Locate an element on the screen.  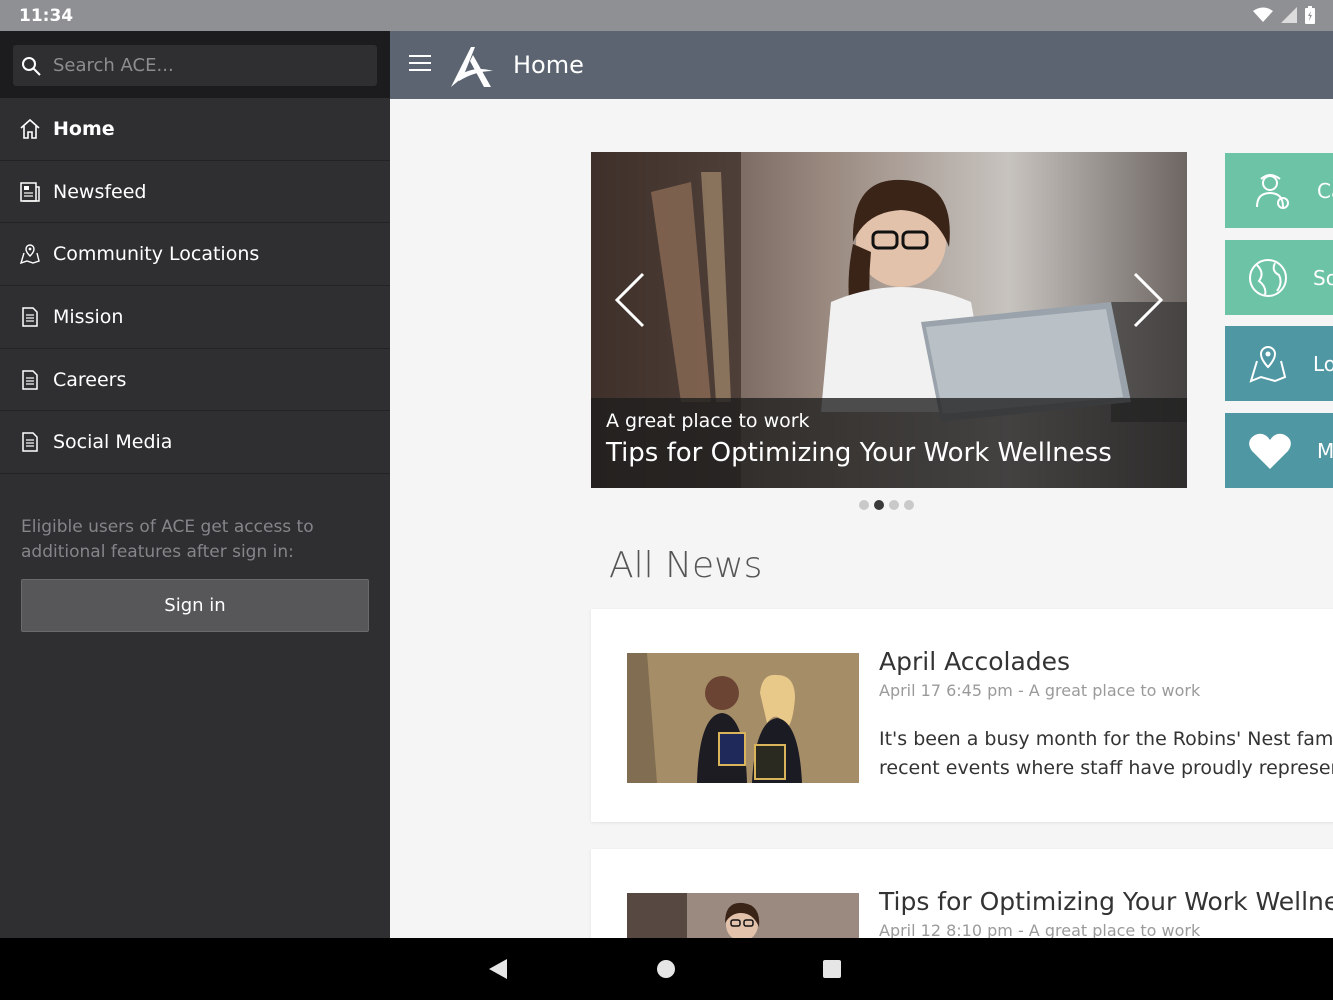
search-input is located at coordinates (203, 65).